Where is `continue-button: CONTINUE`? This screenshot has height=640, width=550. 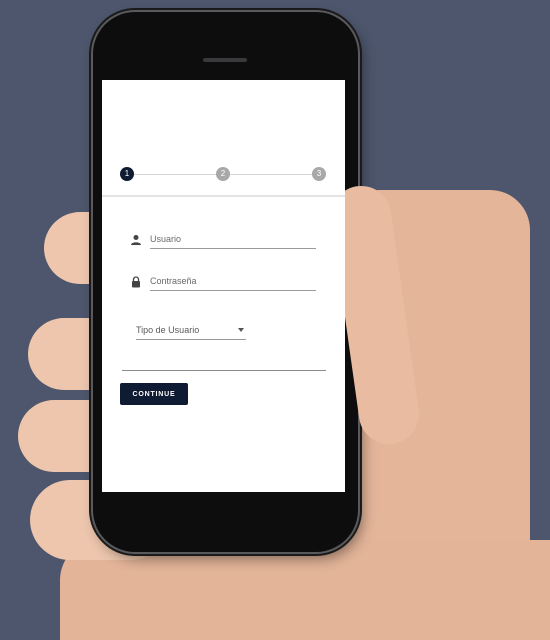
continue-button: CONTINUE is located at coordinates (154, 394).